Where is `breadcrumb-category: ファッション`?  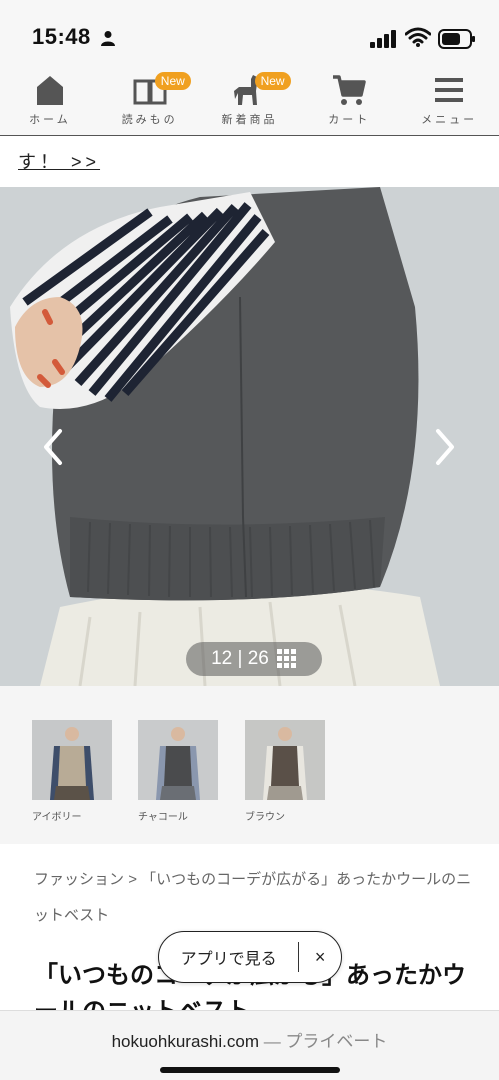 breadcrumb-category: ファッション is located at coordinates (79, 879).